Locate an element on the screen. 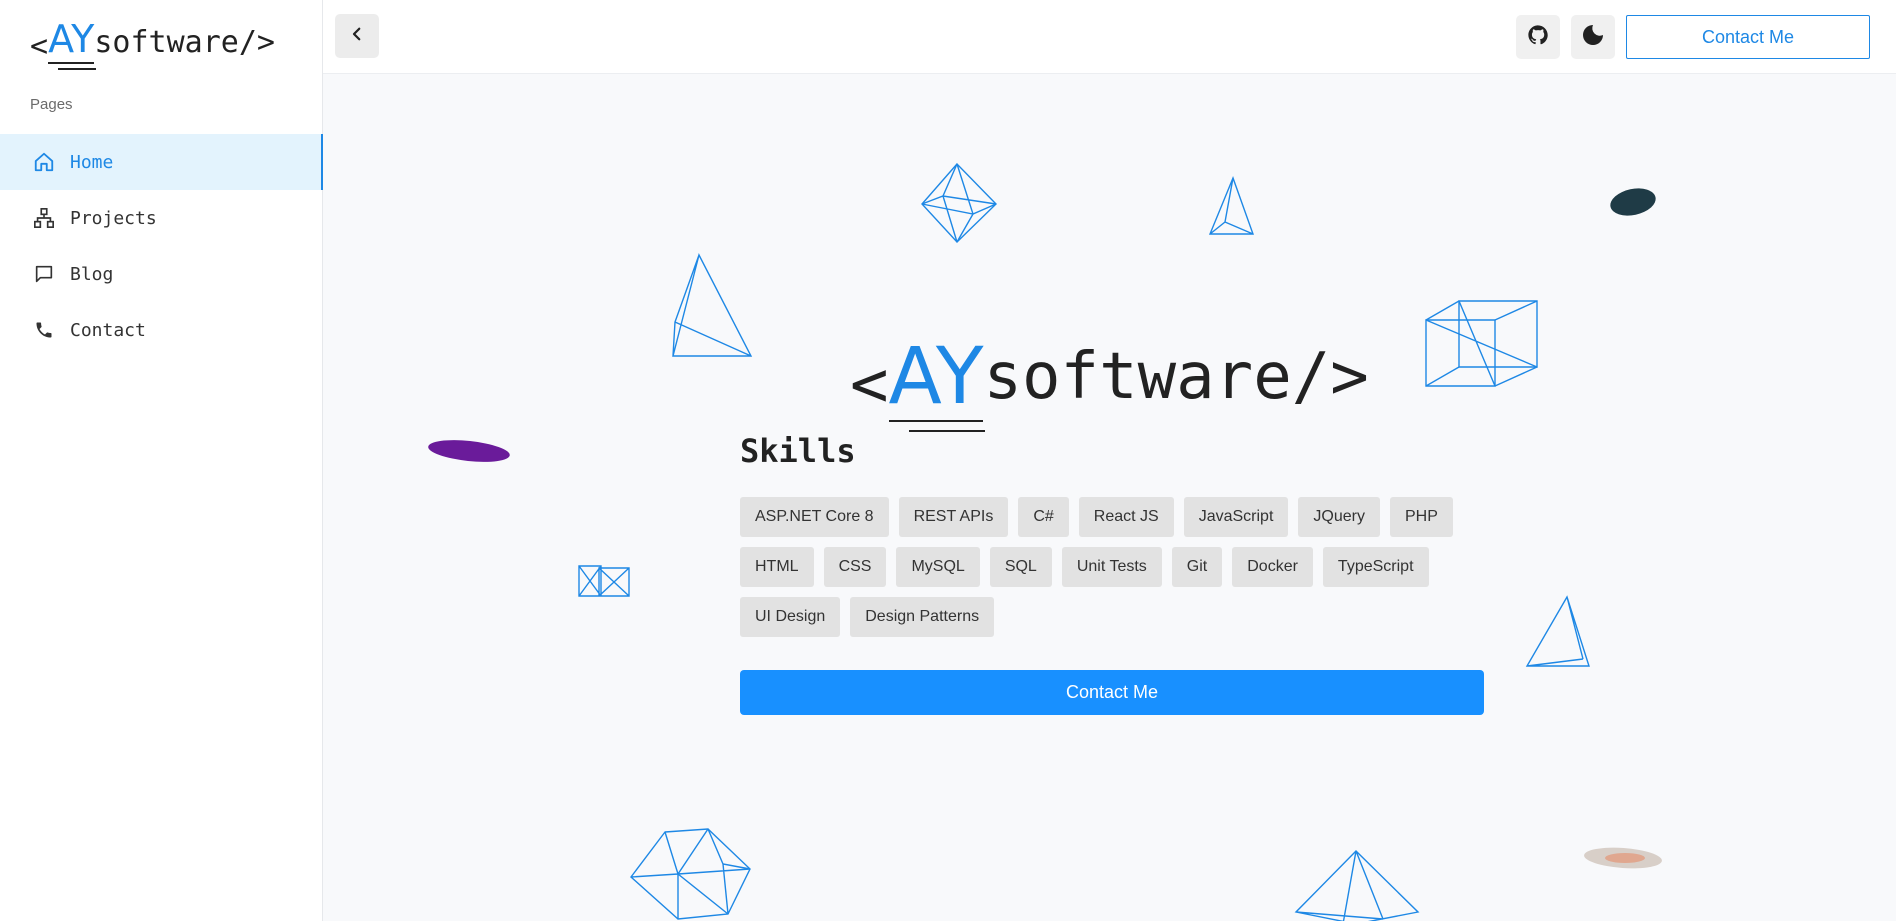 The width and height of the screenshot is (1896, 921). theme-toggle-button is located at coordinates (1593, 37).